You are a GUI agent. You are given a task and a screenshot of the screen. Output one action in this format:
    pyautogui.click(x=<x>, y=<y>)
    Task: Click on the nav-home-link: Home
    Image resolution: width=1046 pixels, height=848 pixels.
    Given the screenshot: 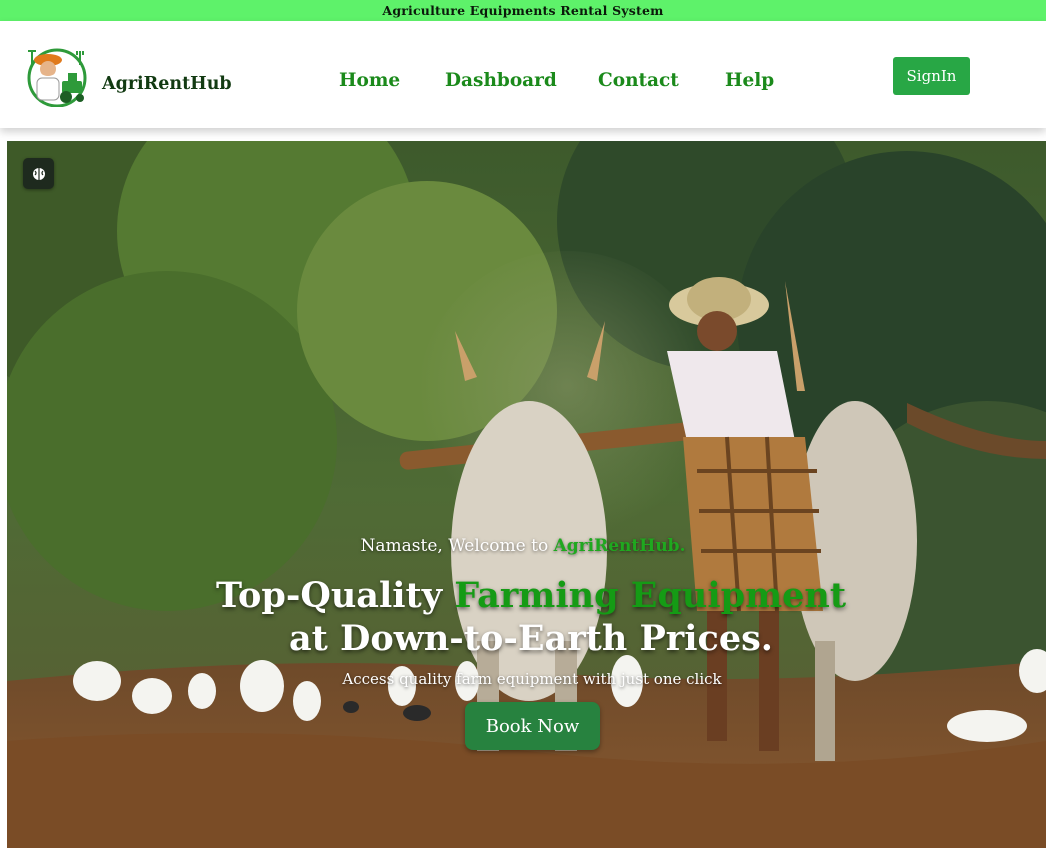 What is the action you would take?
    pyautogui.click(x=369, y=80)
    